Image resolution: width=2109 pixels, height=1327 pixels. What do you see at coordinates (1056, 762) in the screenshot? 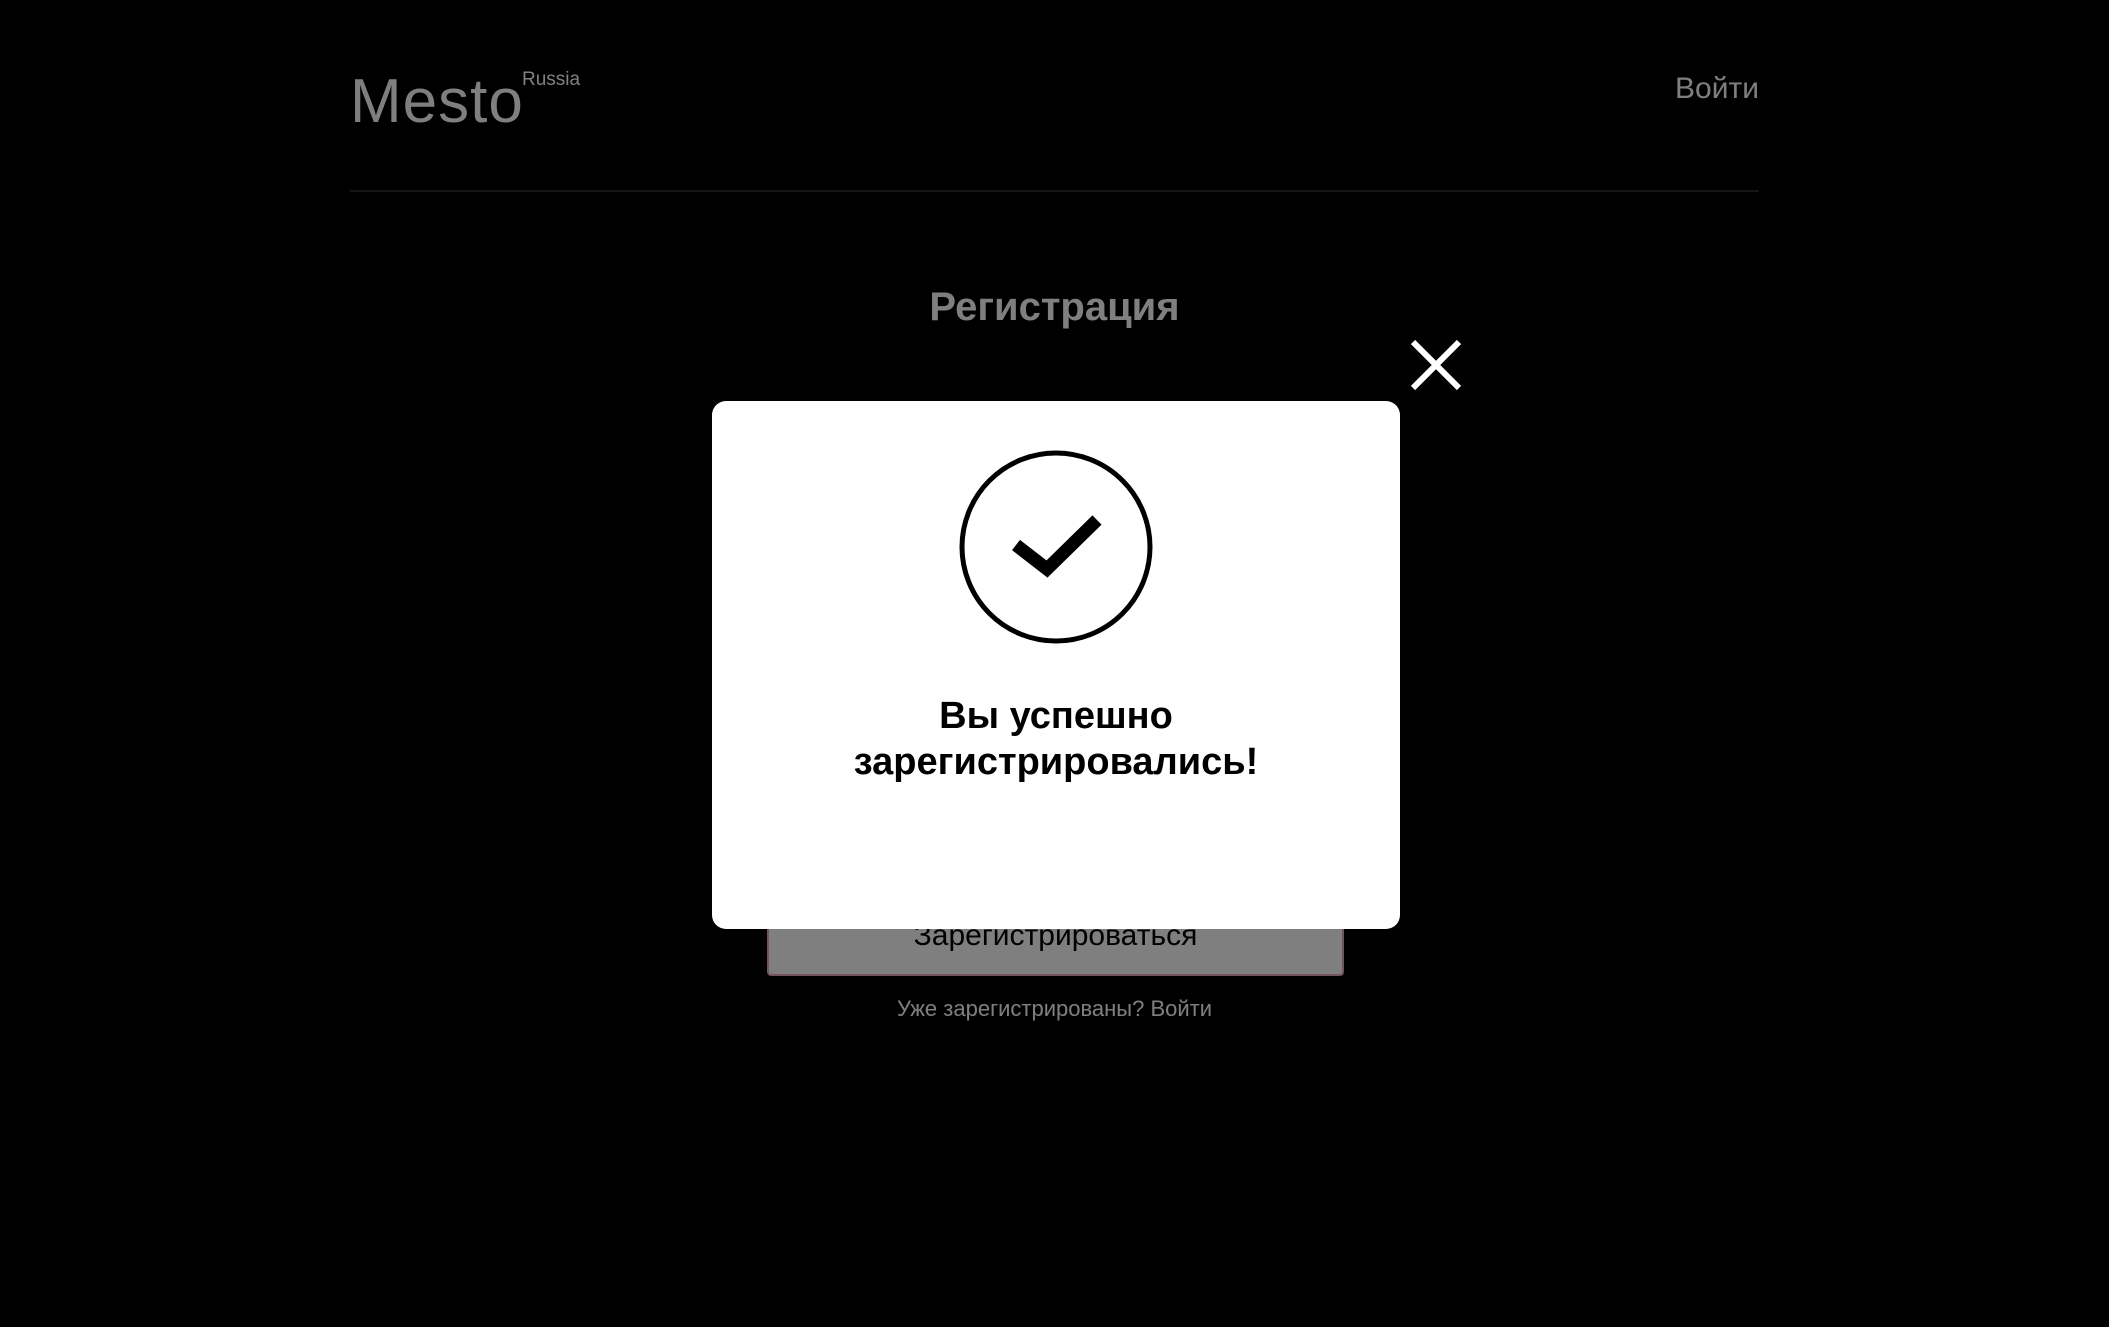
I see `popup-message-line2: зарегистрировались!` at bounding box center [1056, 762].